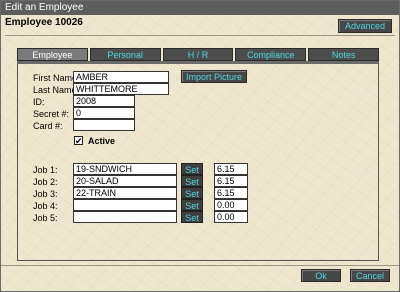 The width and height of the screenshot is (400, 292). I want to click on job-1-field: 19-SNDWICH, so click(125, 169).